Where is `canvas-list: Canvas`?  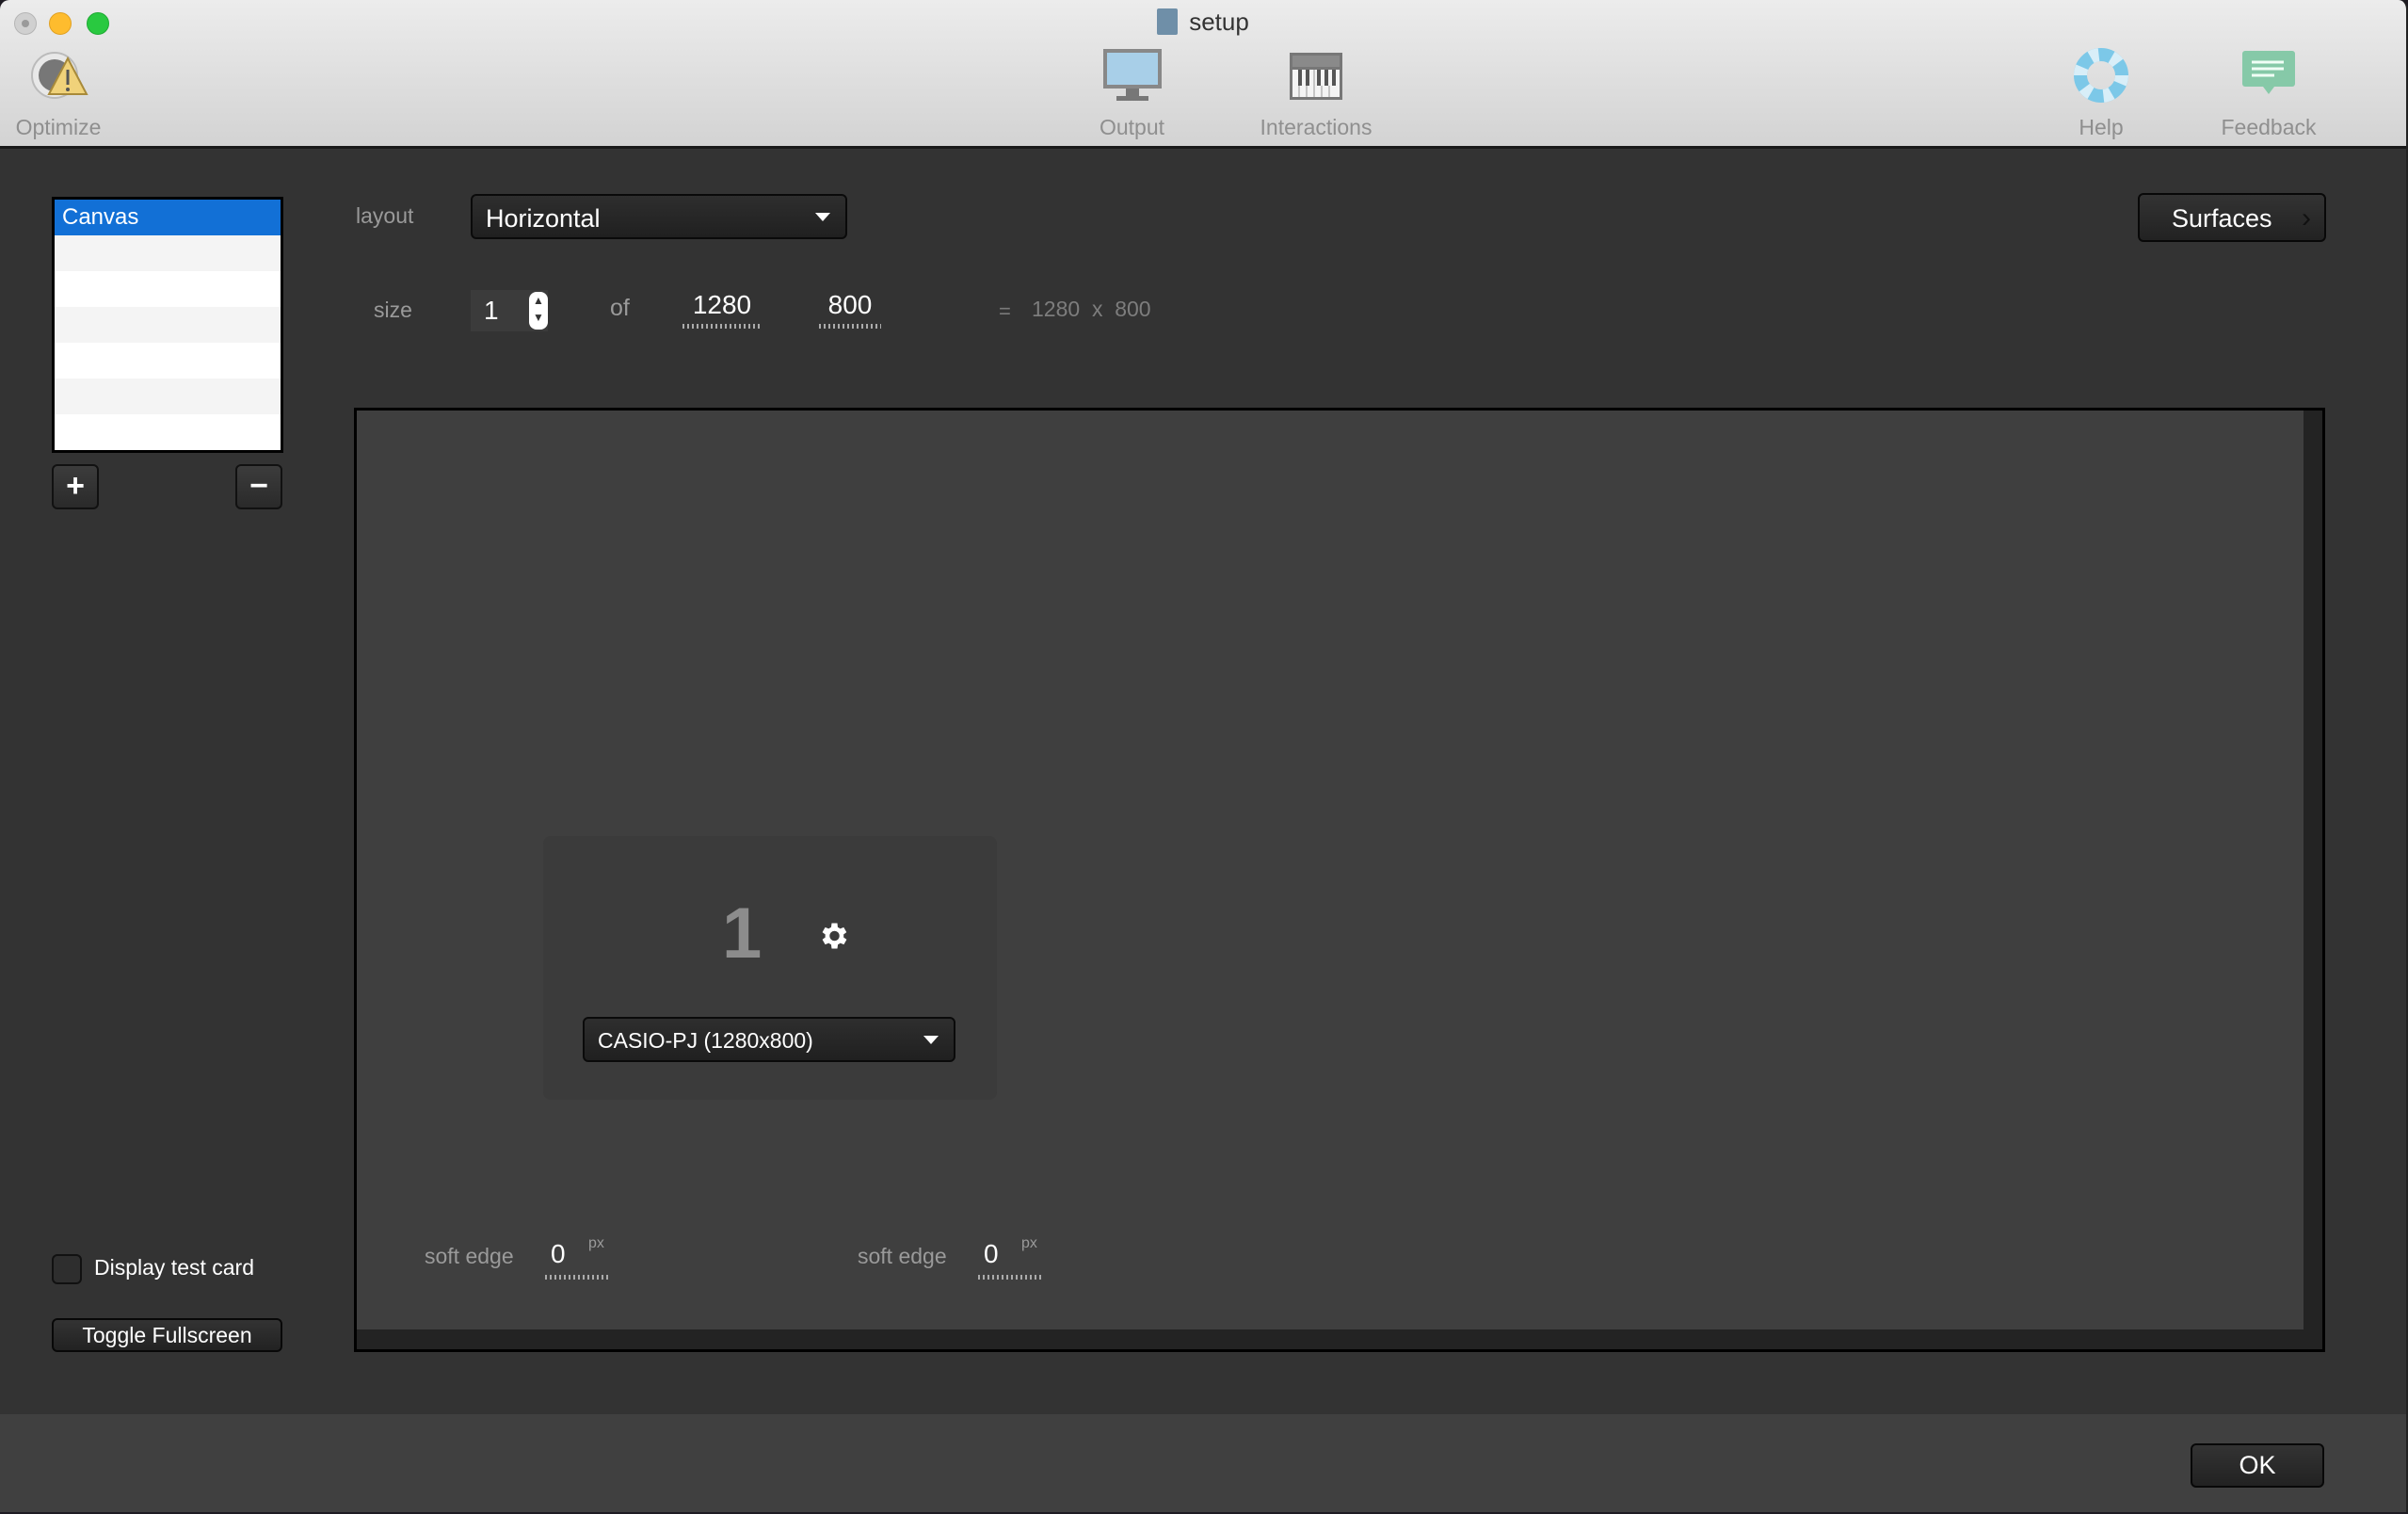 canvas-list: Canvas is located at coordinates (168, 325).